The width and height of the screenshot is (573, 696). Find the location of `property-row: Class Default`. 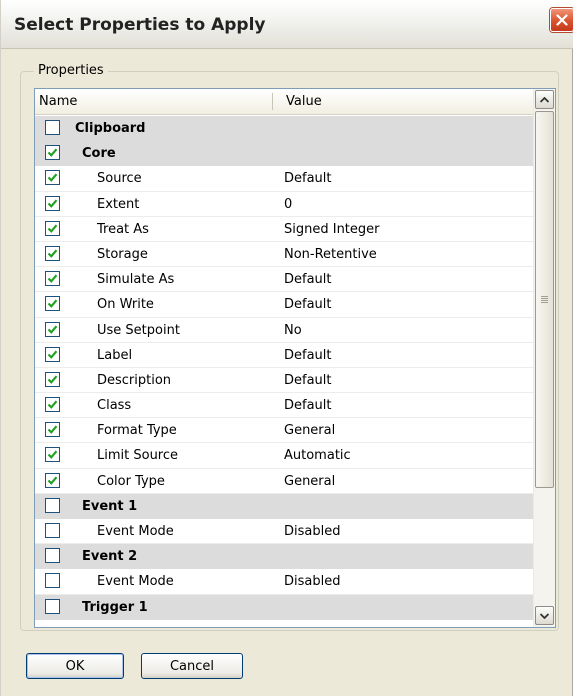

property-row: Class Default is located at coordinates (284, 406).